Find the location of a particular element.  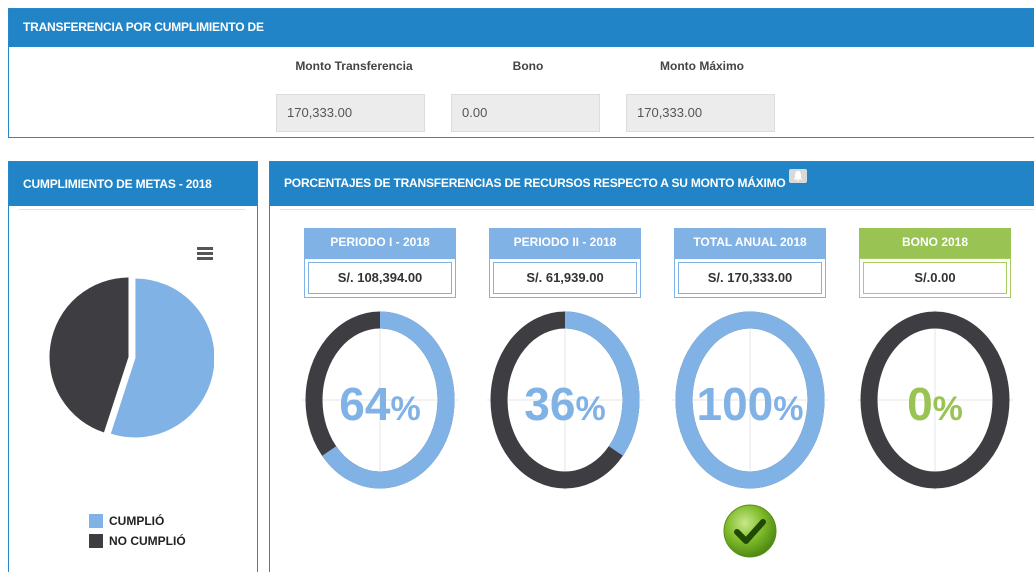

donut-periodo-1: 64% is located at coordinates (380, 400).